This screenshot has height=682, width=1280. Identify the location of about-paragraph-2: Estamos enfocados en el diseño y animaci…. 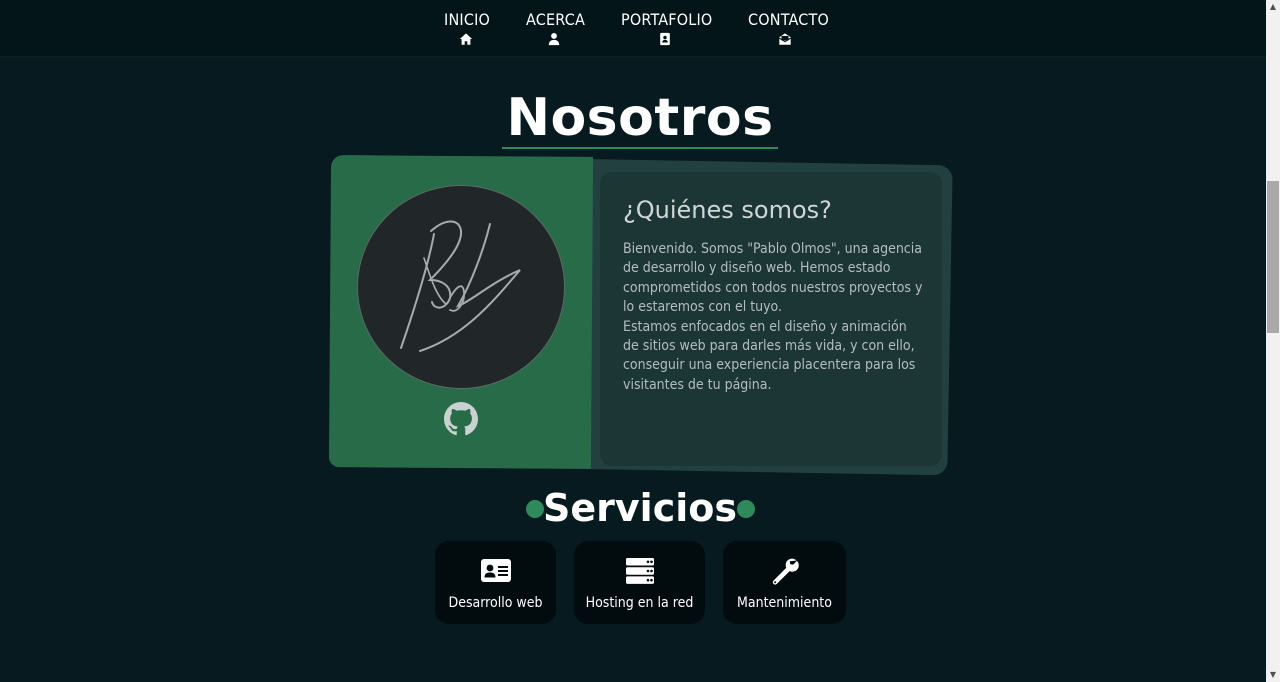
(769, 355).